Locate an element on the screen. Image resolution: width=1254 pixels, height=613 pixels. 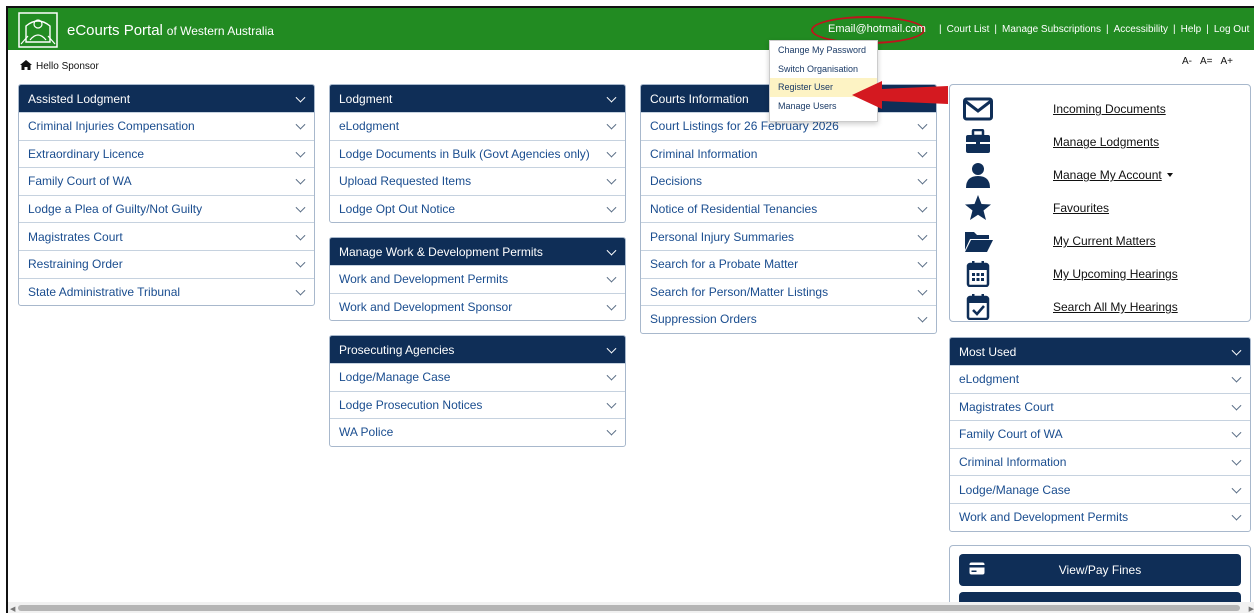
lodgment-header: Lodgment is located at coordinates (477, 98).